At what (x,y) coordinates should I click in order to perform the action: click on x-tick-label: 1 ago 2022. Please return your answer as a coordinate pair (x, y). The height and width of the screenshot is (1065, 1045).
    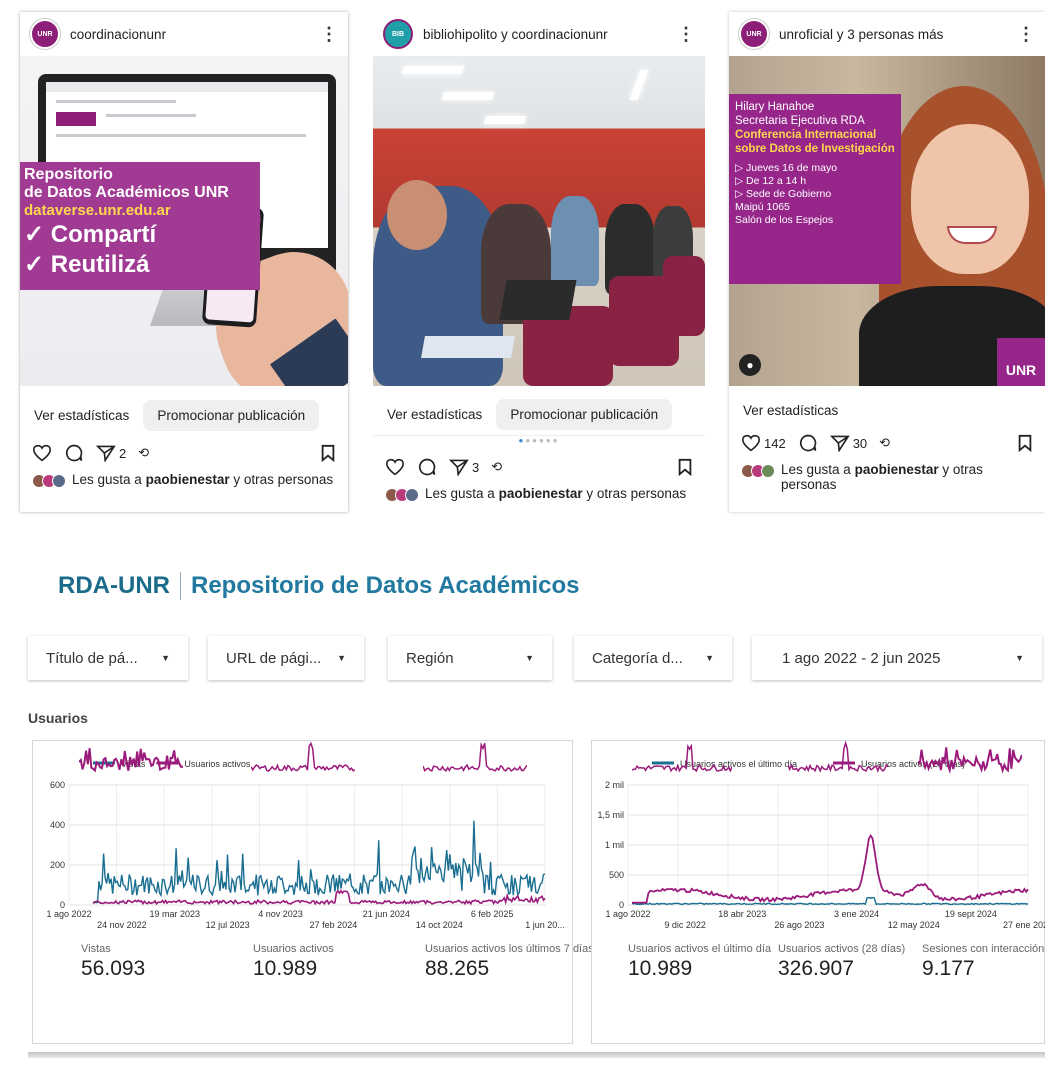
    Looking at the image, I should click on (627, 914).